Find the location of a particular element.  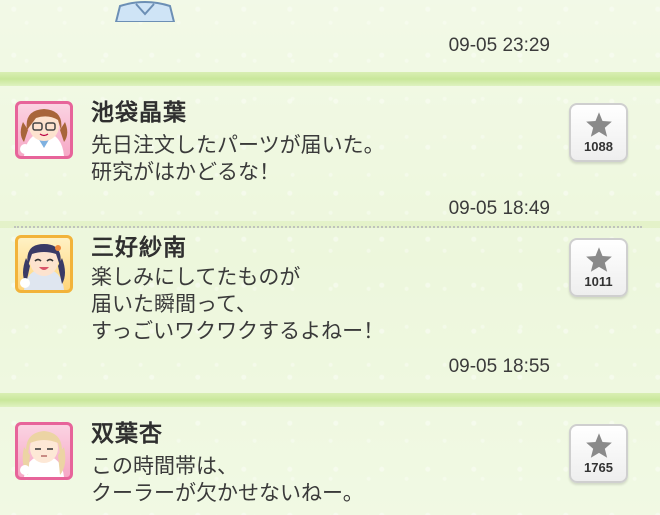

character-avatar-partial is located at coordinates (145, 11).